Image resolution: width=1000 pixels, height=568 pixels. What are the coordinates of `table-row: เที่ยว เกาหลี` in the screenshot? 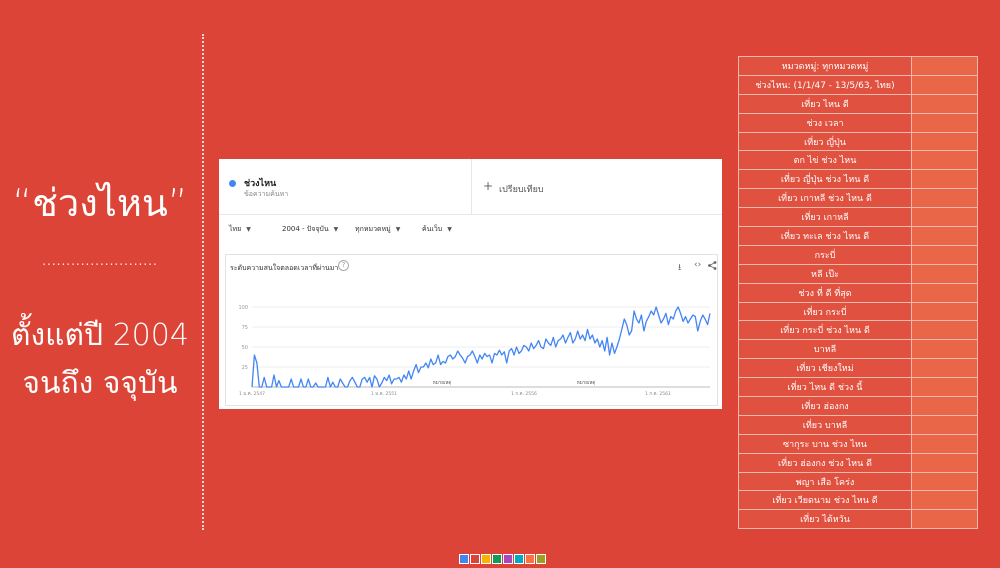 It's located at (858, 217).